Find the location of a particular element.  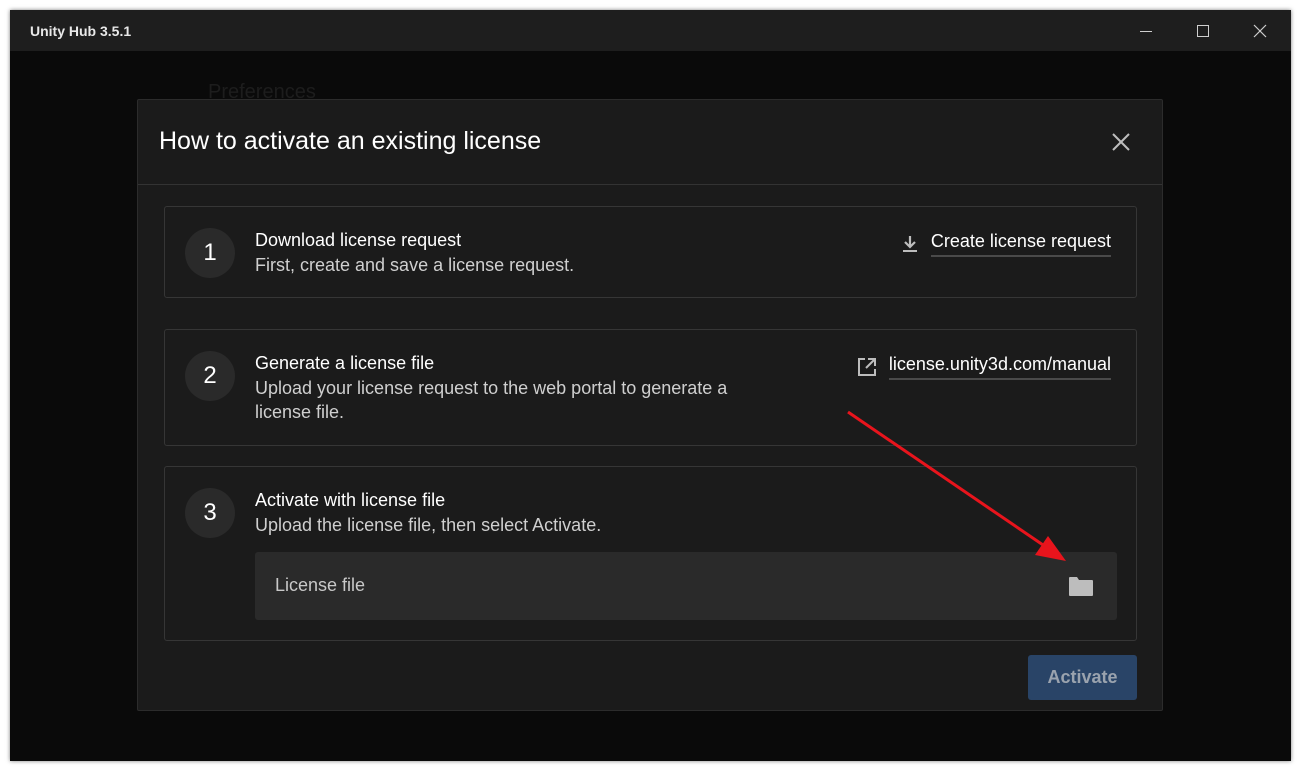

dialog-title: How to activate an existing license is located at coordinates (350, 141).